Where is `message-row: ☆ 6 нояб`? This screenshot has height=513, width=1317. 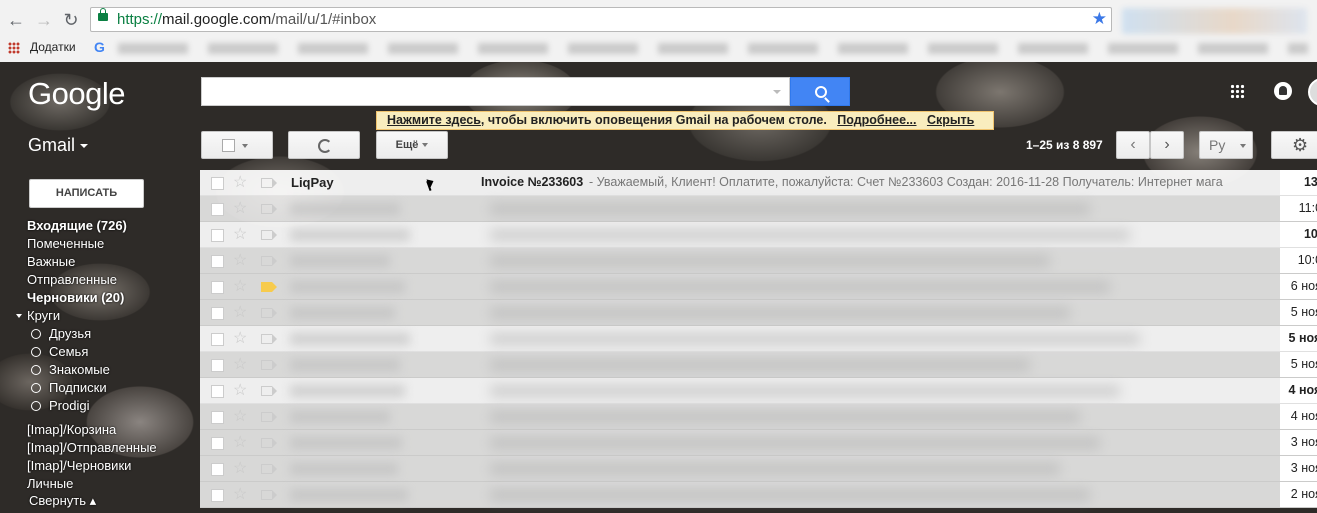 message-row: ☆ 6 нояб is located at coordinates (758, 287).